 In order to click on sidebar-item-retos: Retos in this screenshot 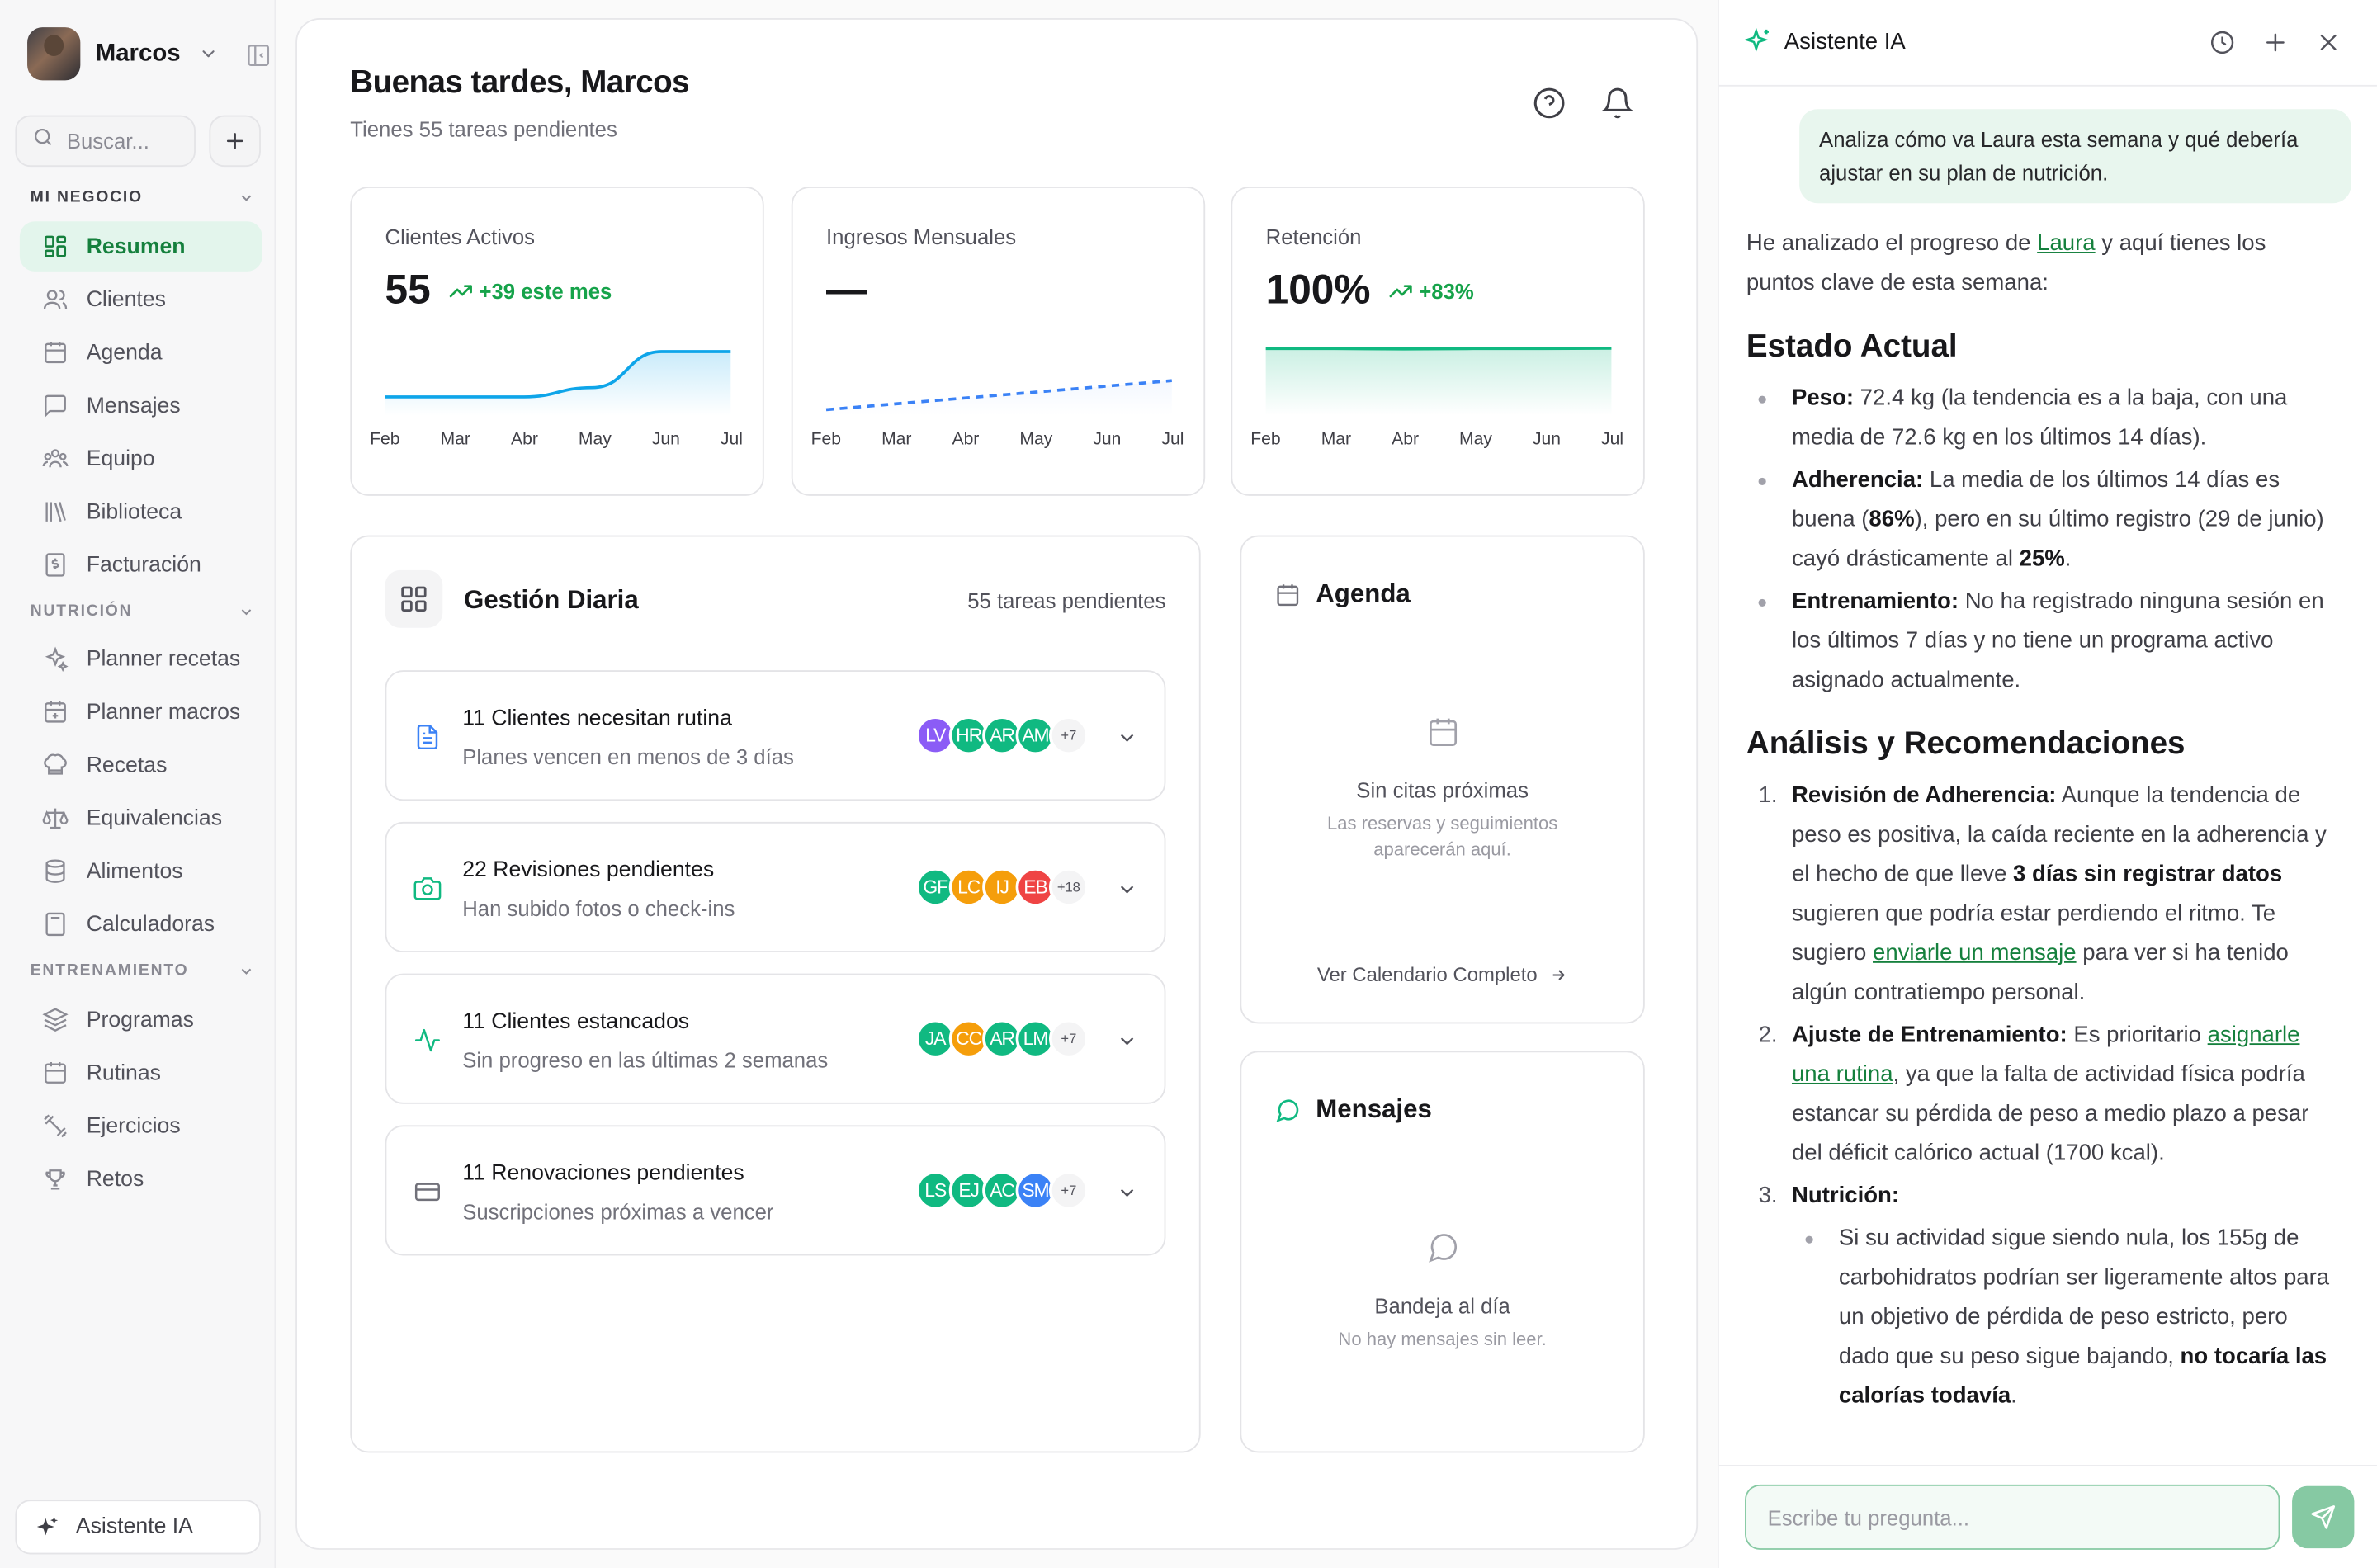, I will do `click(141, 1179)`.